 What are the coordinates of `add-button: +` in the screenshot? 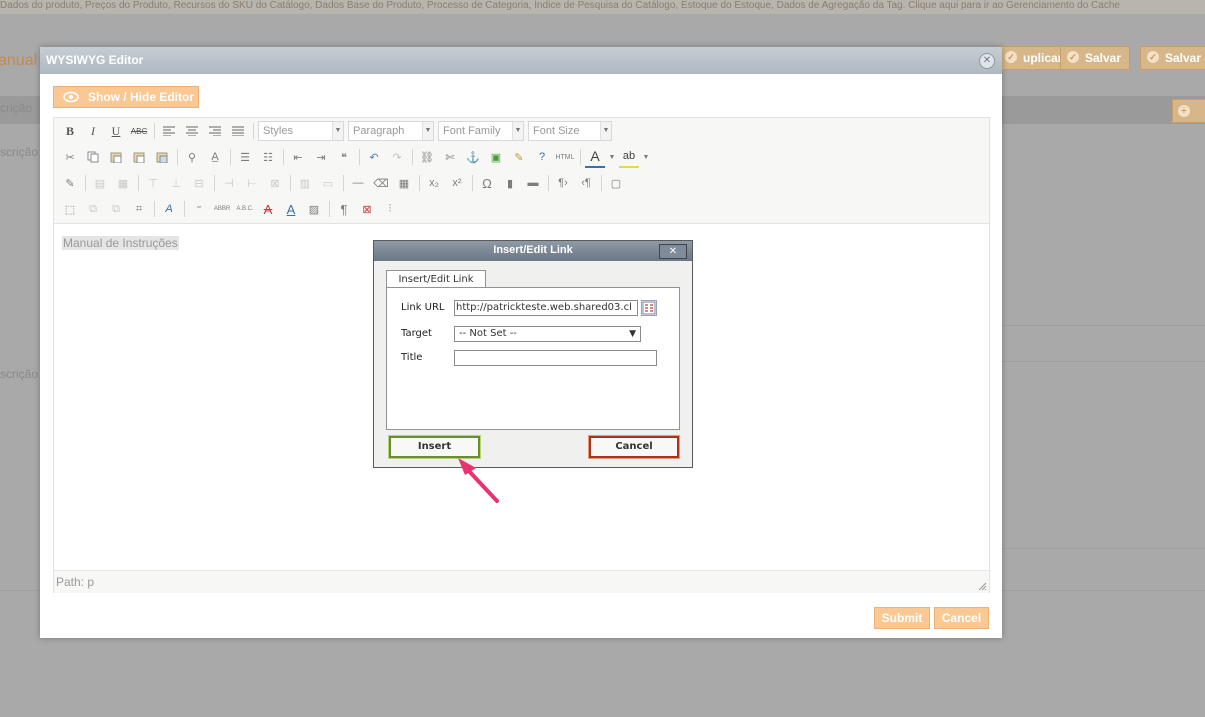 It's located at (1188, 111).